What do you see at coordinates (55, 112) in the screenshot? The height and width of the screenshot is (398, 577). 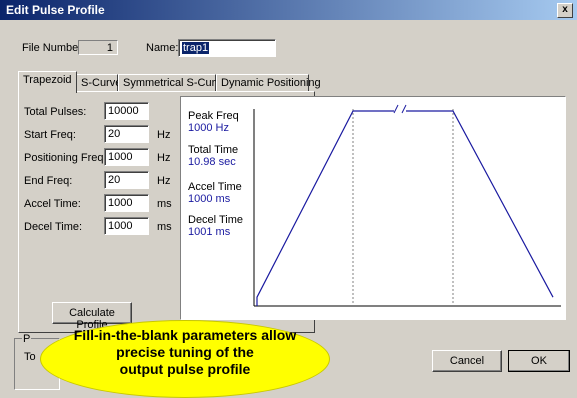 I see `total-pulses-label: Total Pulses:` at bounding box center [55, 112].